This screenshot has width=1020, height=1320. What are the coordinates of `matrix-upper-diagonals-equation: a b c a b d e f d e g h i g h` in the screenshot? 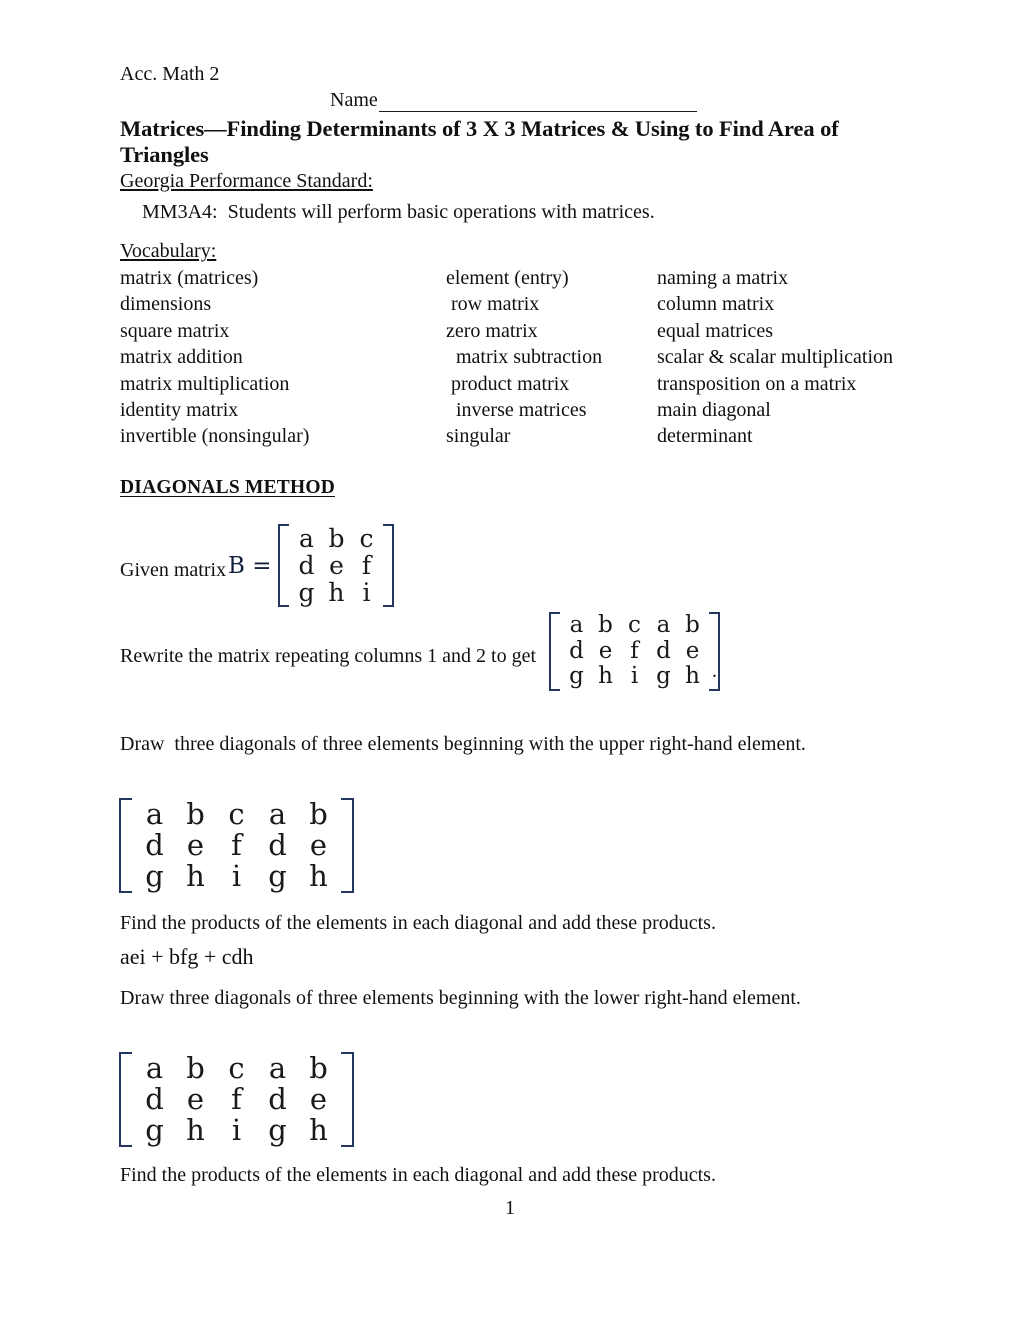 It's located at (236, 845).